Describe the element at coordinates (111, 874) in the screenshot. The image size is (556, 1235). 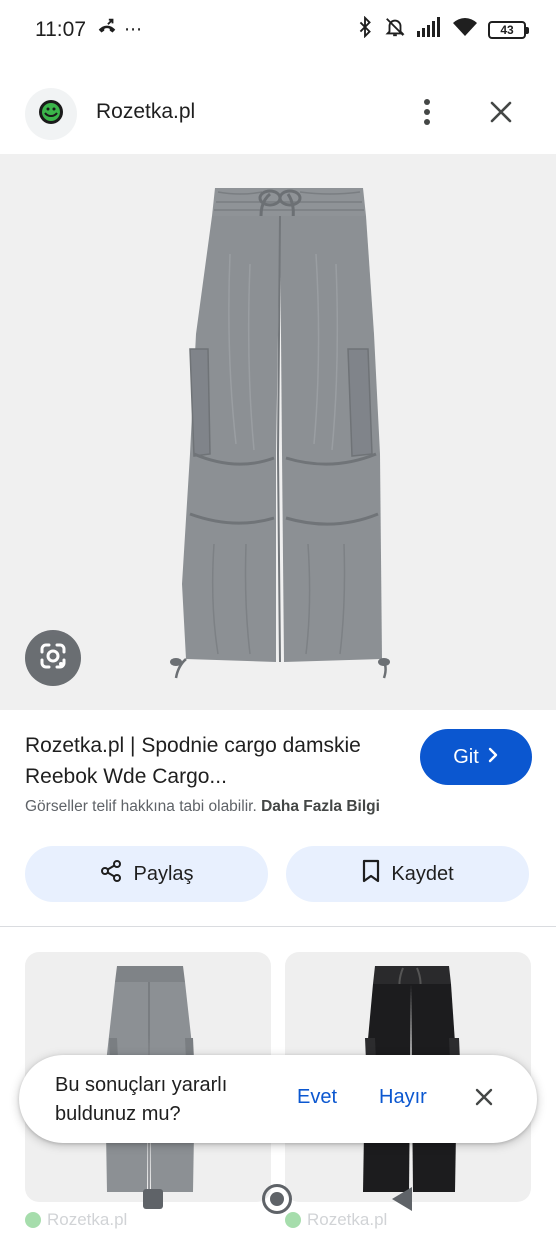
I see `share-icon` at that location.